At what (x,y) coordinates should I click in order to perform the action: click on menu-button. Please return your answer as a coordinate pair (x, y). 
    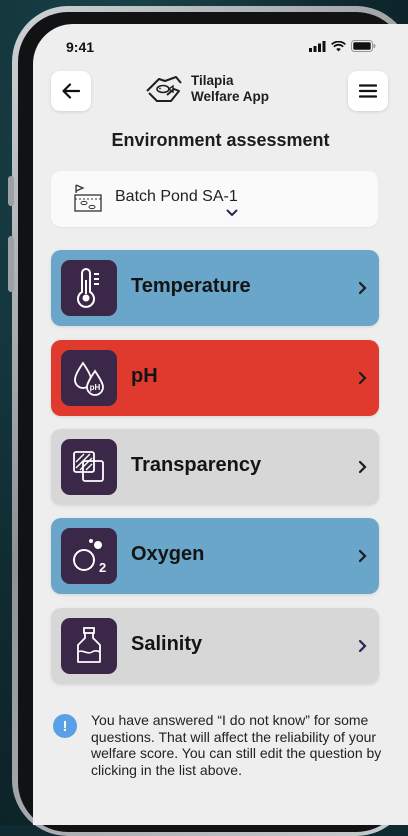
    Looking at the image, I should click on (368, 91).